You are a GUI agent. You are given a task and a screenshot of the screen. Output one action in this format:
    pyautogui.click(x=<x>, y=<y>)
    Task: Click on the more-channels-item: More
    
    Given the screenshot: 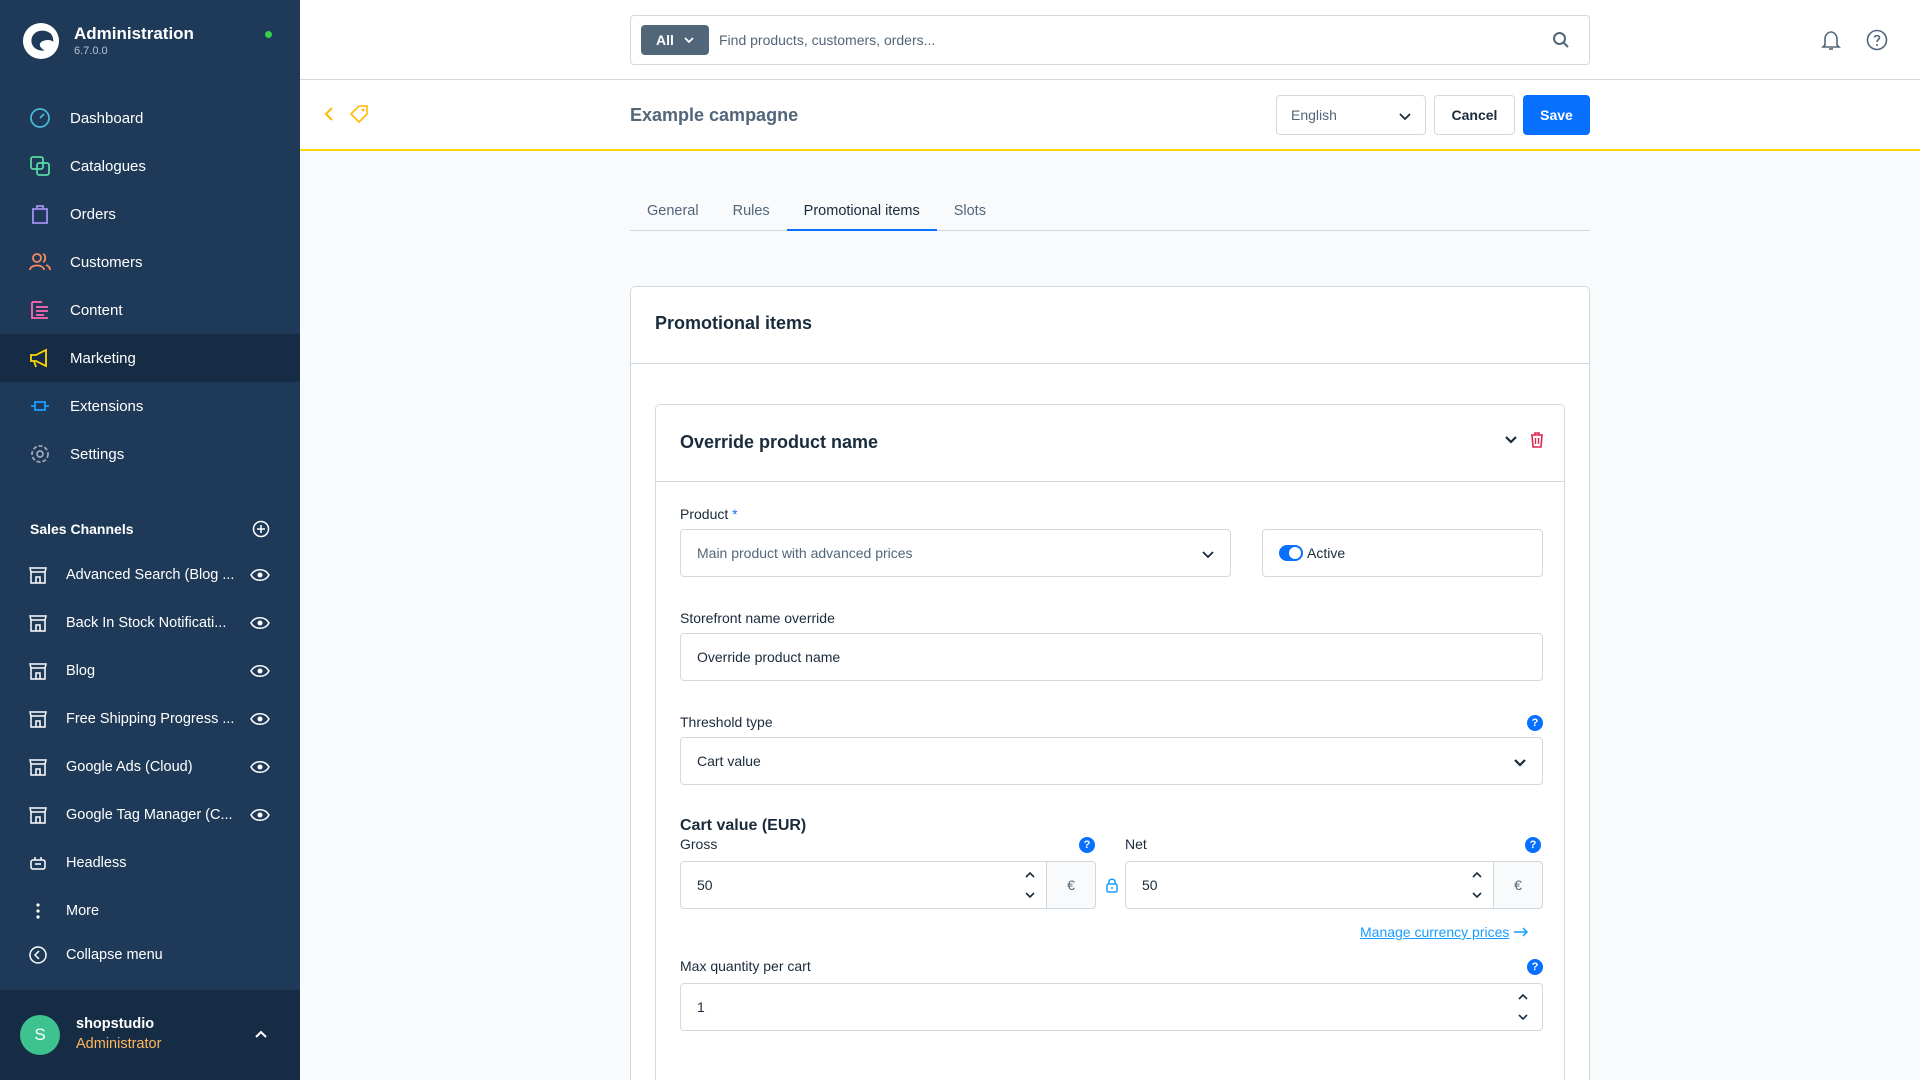 What is the action you would take?
    pyautogui.click(x=150, y=911)
    